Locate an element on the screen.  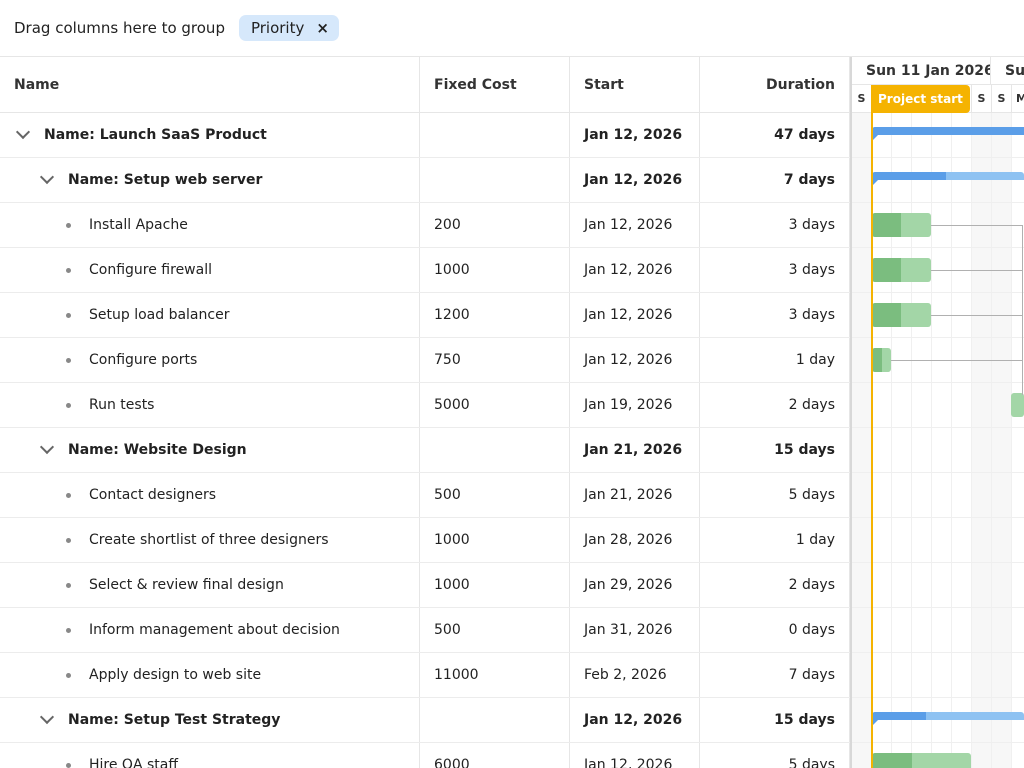
cell-name: Configure firewall is located at coordinates (210, 270).